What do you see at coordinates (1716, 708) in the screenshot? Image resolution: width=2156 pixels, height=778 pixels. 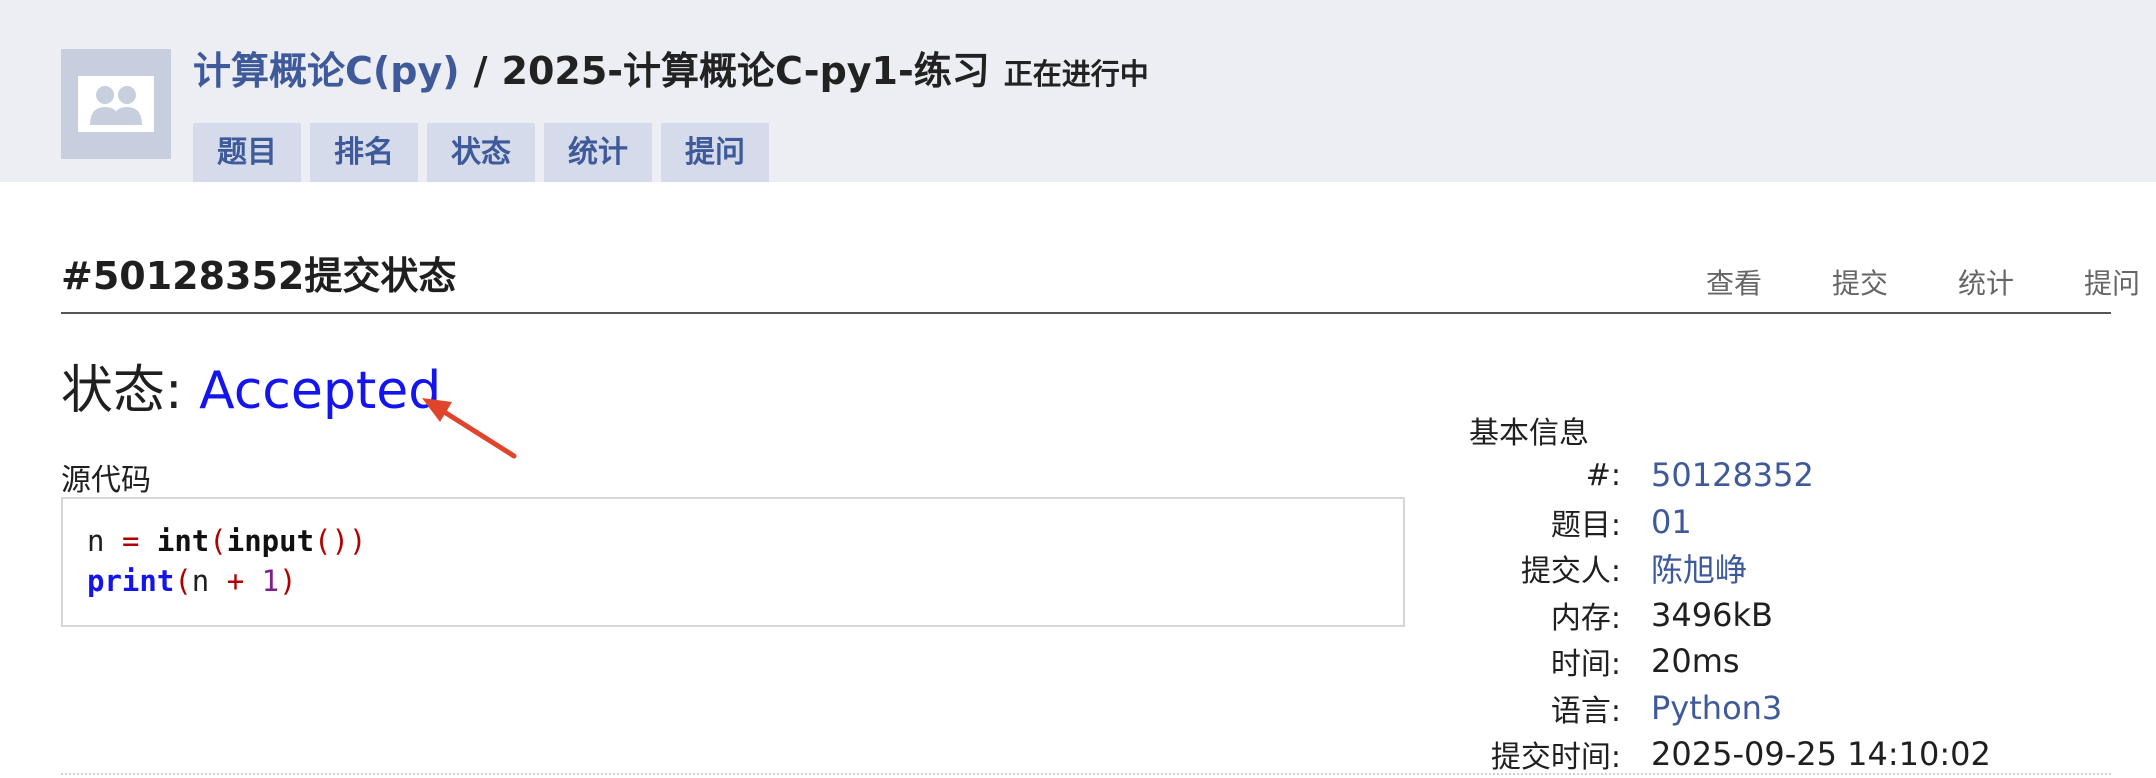 I see `language-link: Python3` at bounding box center [1716, 708].